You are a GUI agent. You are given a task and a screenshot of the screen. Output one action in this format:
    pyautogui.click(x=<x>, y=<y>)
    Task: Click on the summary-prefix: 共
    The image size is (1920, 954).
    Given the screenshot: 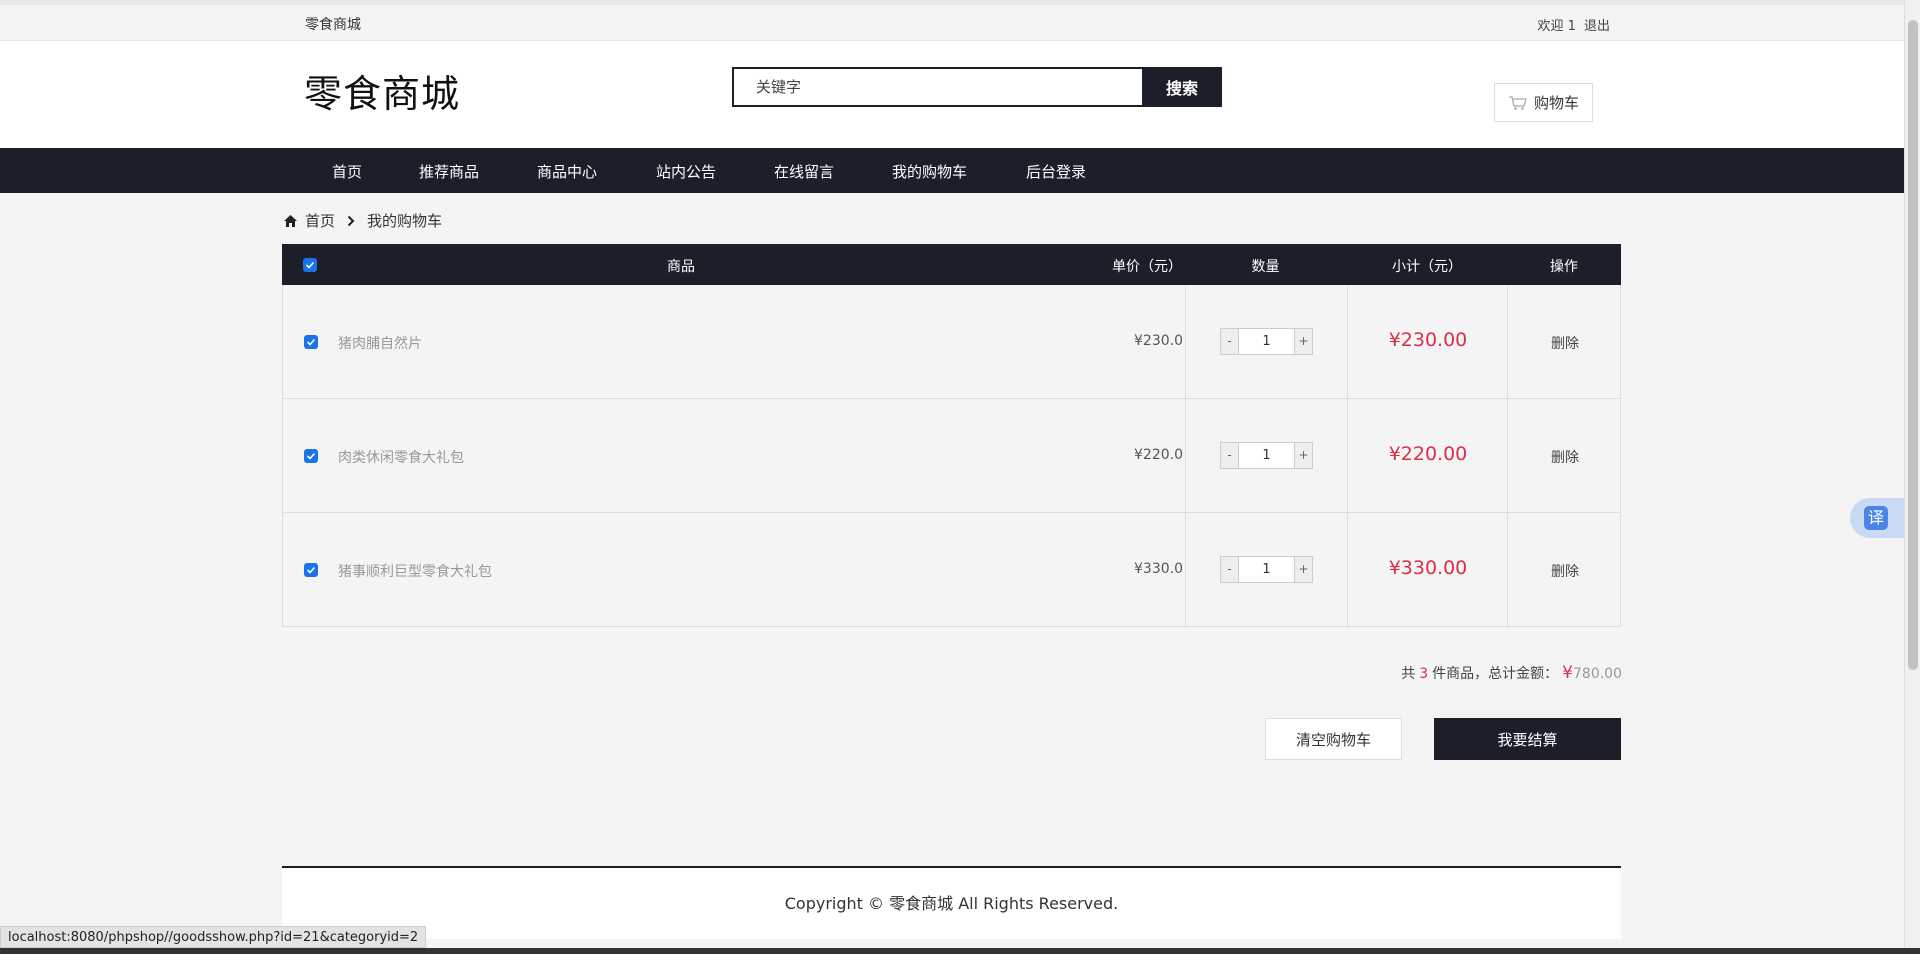 What is the action you would take?
    pyautogui.click(x=1408, y=674)
    